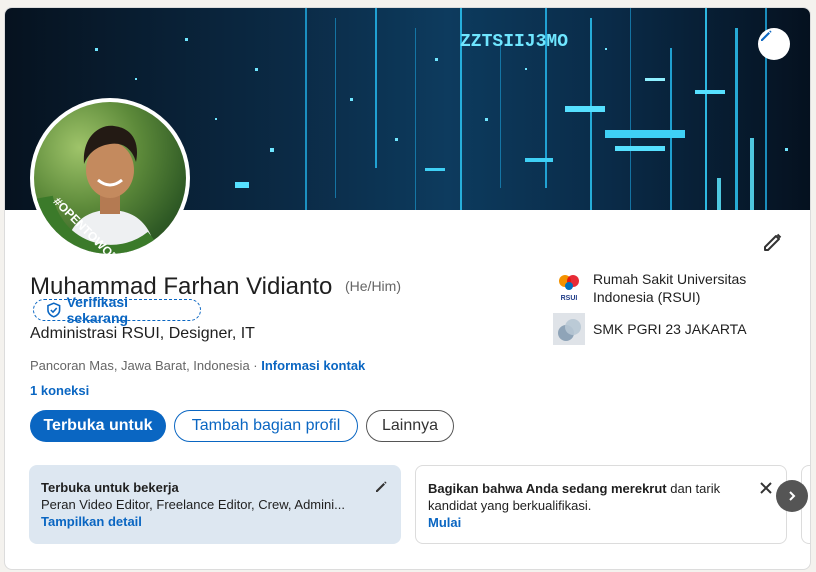 This screenshot has height=572, width=816. I want to click on banner-code-text: ZZTSIIJ3MO, so click(514, 42).